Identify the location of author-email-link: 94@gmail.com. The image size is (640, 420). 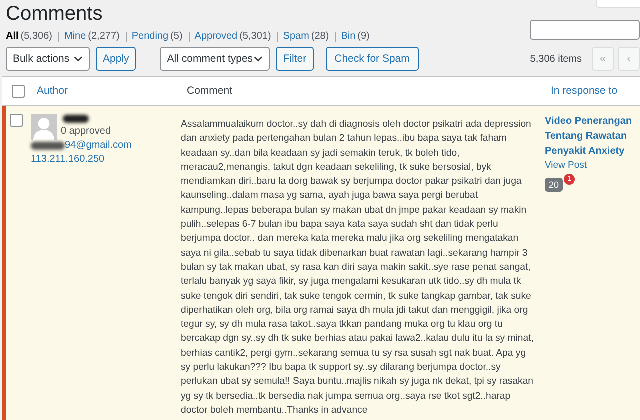
(98, 145).